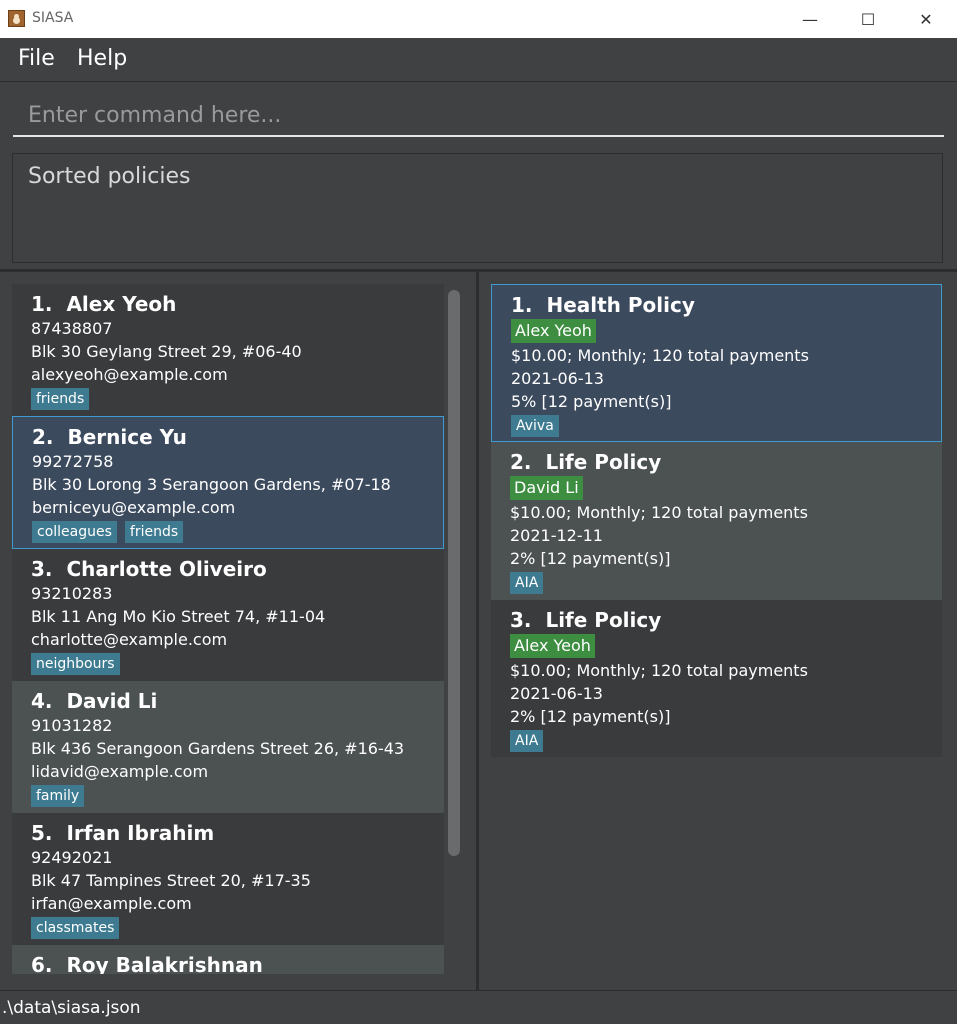 This screenshot has height=1024, width=957. What do you see at coordinates (603, 305) in the screenshot?
I see `policy-title: 1. Health Policy` at bounding box center [603, 305].